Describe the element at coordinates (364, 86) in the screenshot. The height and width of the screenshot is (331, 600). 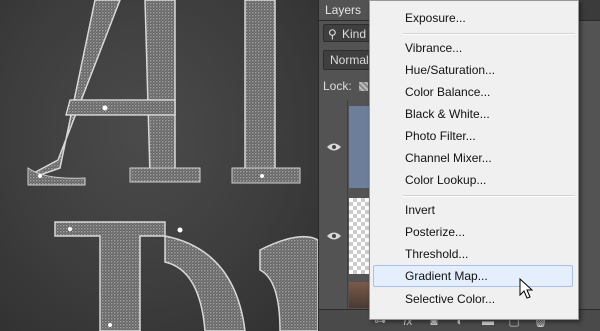
I see `lock-transparent-pixels-icon` at that location.